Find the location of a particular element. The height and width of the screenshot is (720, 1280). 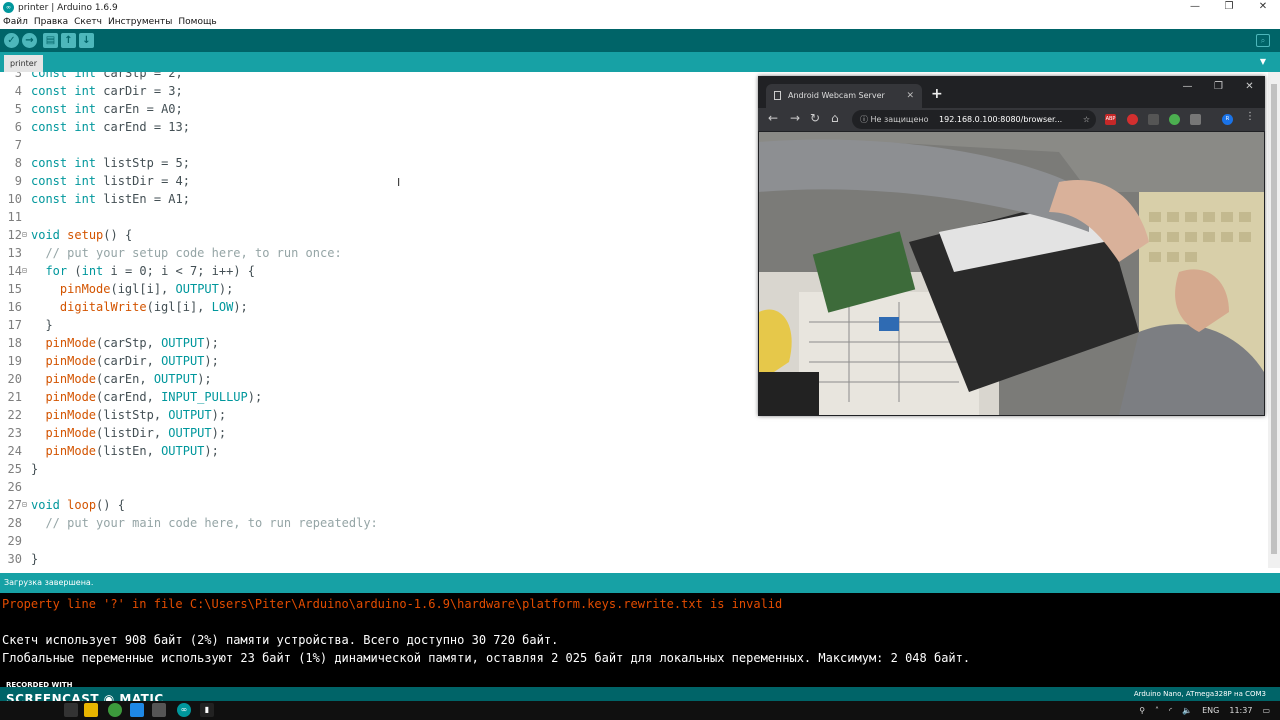

code-line: 8 const int listStp = 5; is located at coordinates (380, 163).